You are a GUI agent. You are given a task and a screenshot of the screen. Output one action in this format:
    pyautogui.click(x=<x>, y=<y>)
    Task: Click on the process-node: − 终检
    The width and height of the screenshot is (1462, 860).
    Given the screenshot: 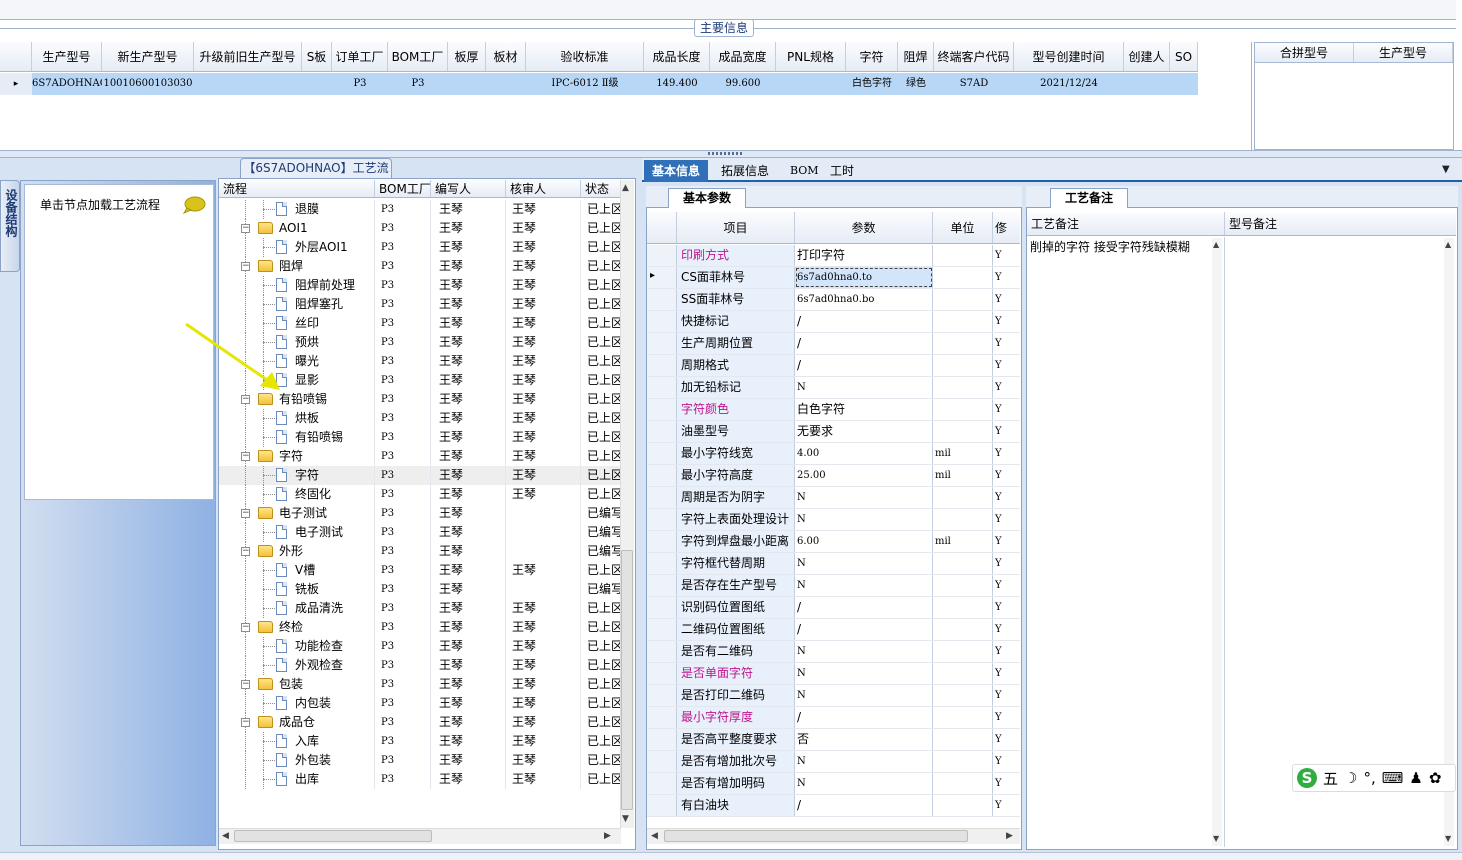 What is the action you would take?
    pyautogui.click(x=297, y=627)
    